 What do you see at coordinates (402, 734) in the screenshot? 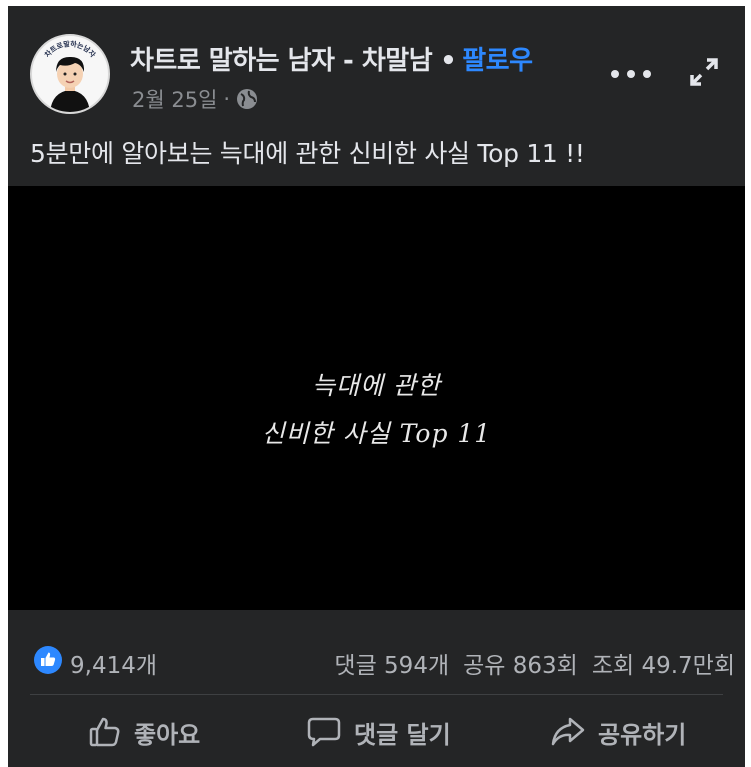
I see `comment-label: 댓글 달기` at bounding box center [402, 734].